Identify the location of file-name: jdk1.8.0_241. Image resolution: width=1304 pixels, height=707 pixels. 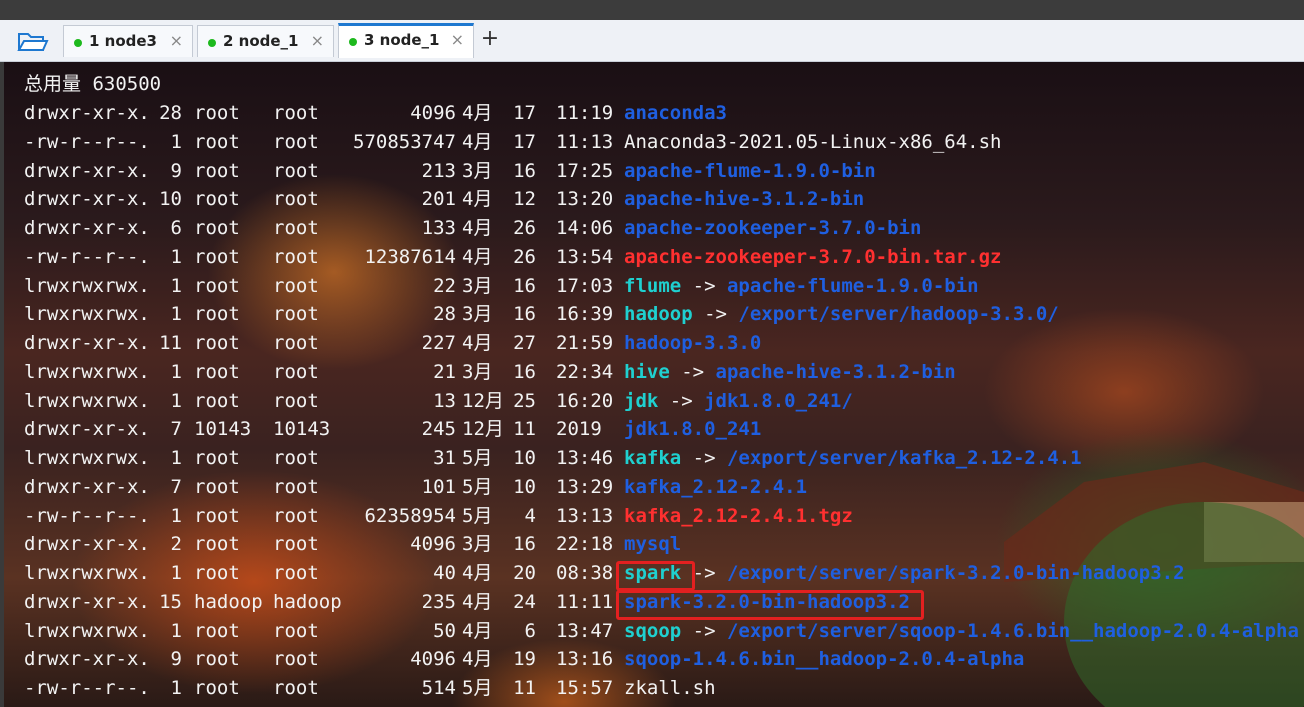
(693, 429).